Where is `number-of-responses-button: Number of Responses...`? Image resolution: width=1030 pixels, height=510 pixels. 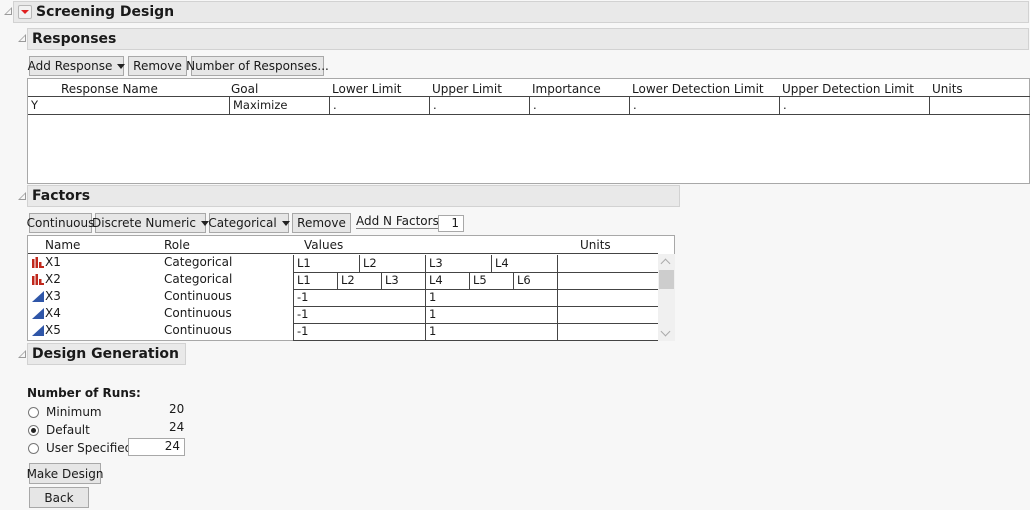
number-of-responses-button: Number of Responses... is located at coordinates (257, 66).